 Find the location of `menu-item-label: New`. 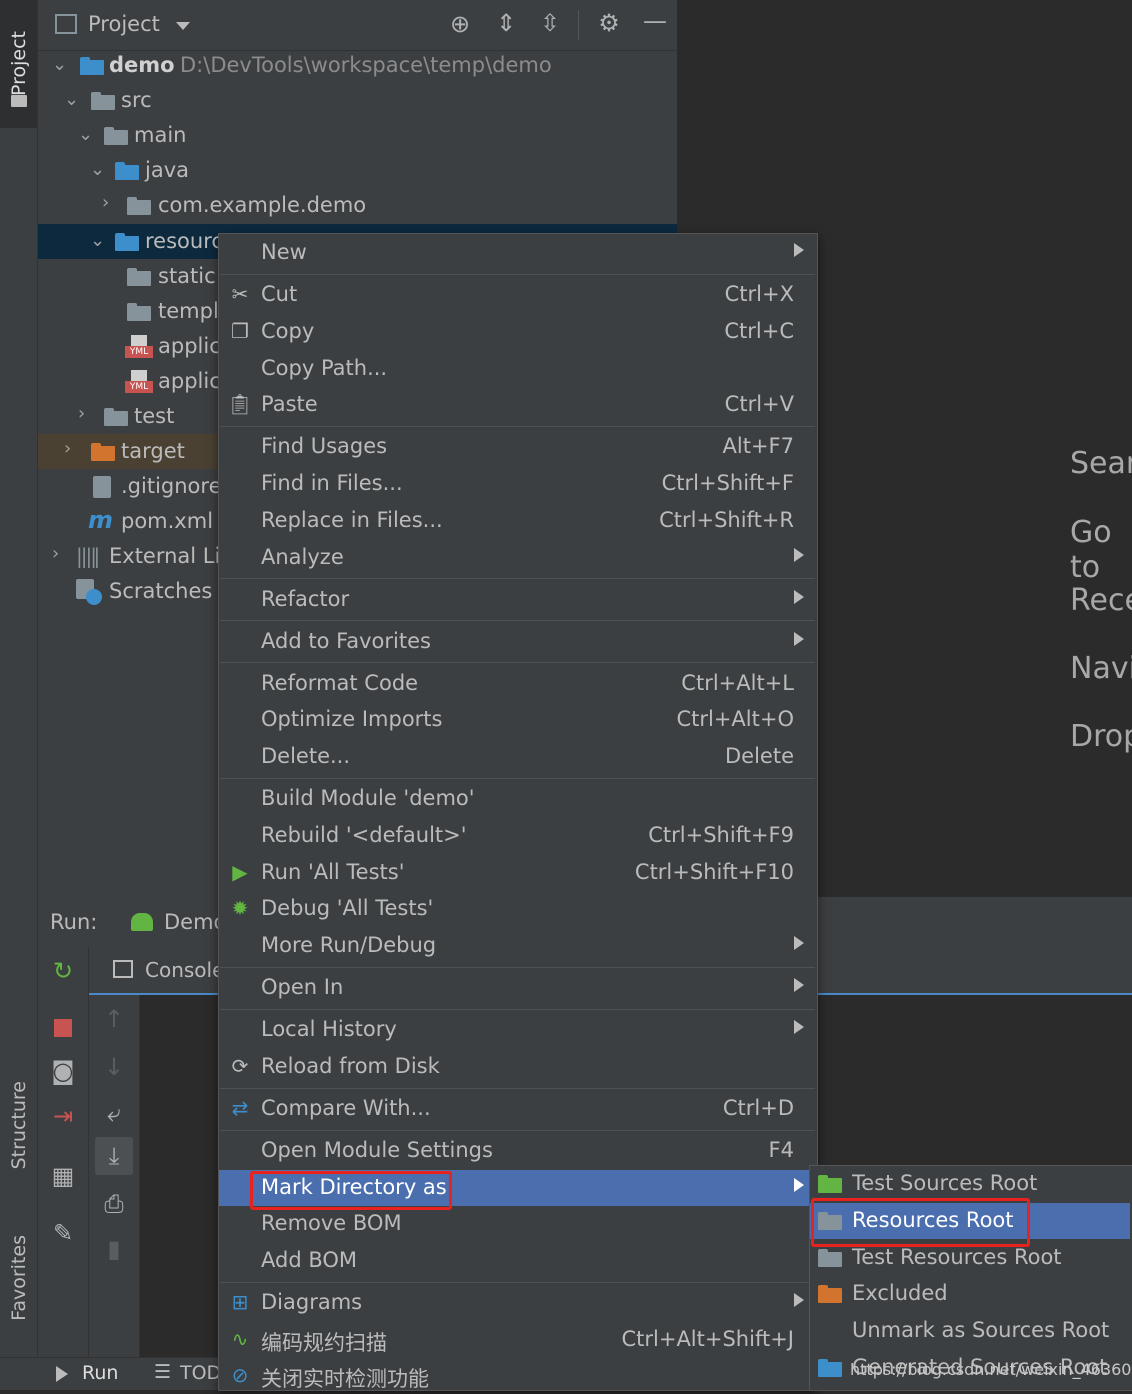

menu-item-label: New is located at coordinates (284, 252).